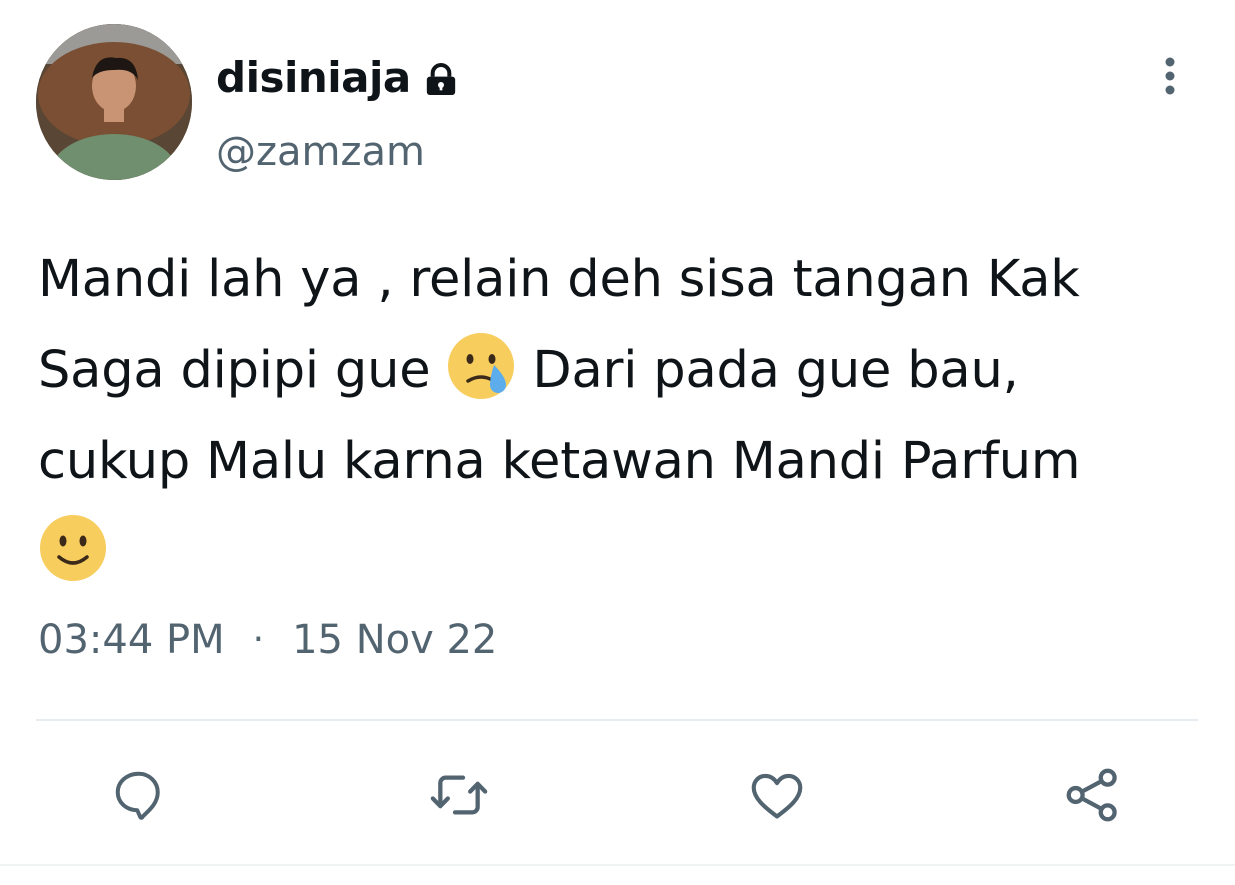 The height and width of the screenshot is (885, 1235). What do you see at coordinates (234, 370) in the screenshot?
I see `tweet-text-segment: Saga dipipi gue` at bounding box center [234, 370].